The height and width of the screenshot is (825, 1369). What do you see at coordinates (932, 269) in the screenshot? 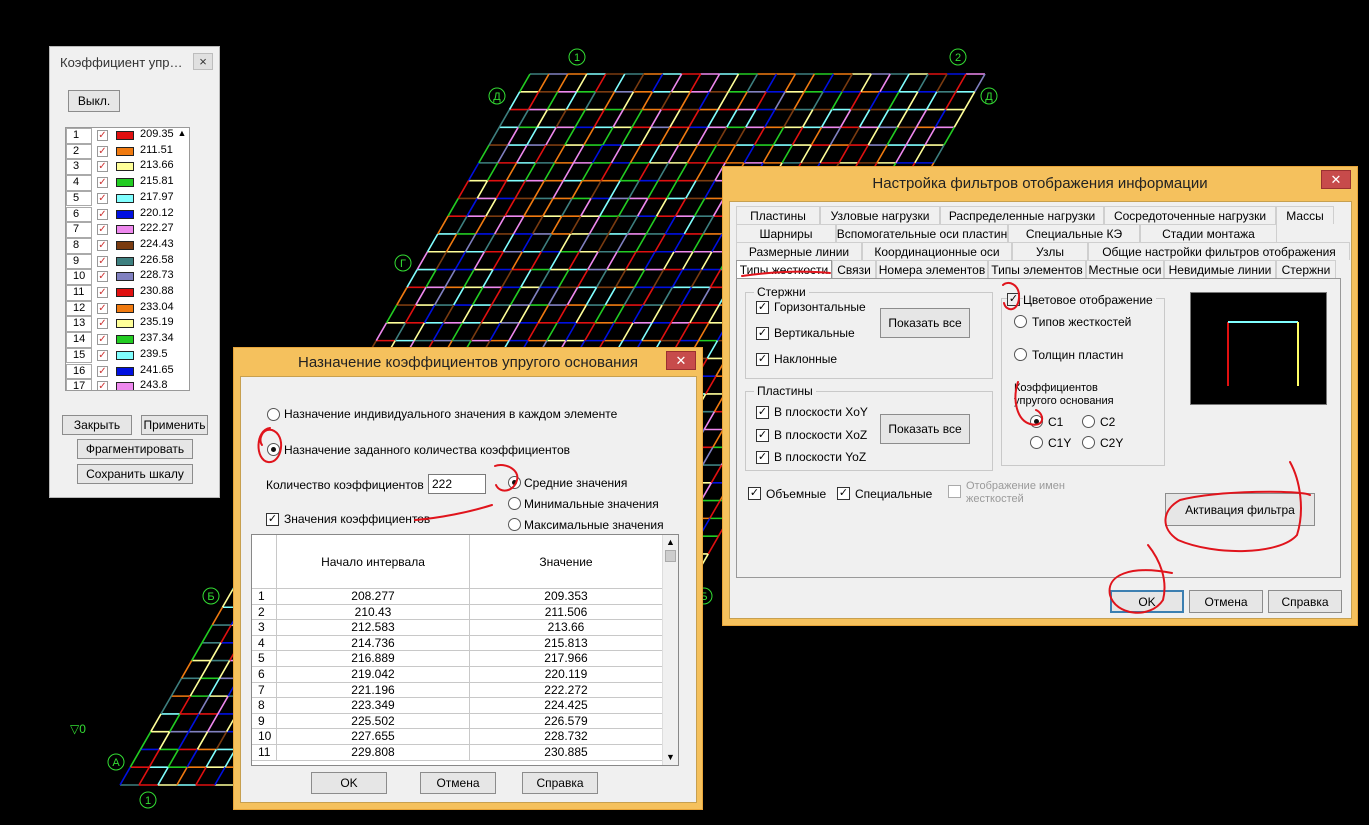
I see `tab-row4-2: Номера элементов` at bounding box center [932, 269].